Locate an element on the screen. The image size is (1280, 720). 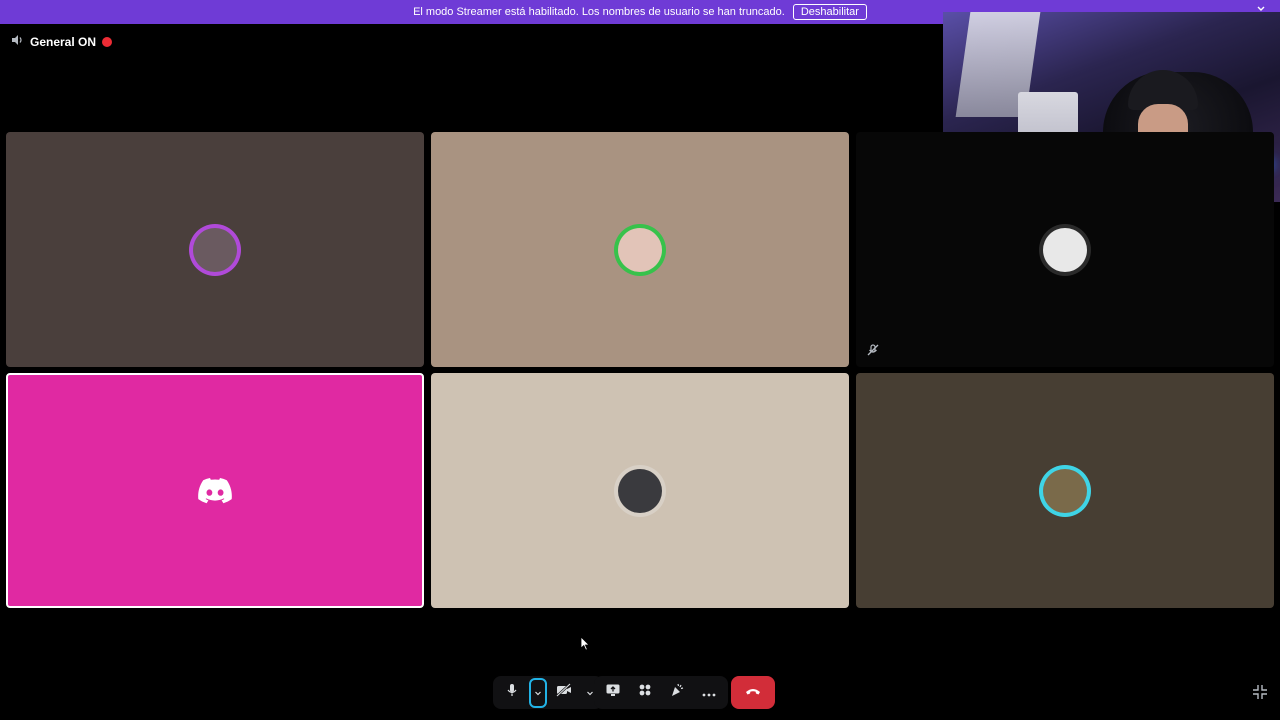
live-indicator is located at coordinates (107, 41).